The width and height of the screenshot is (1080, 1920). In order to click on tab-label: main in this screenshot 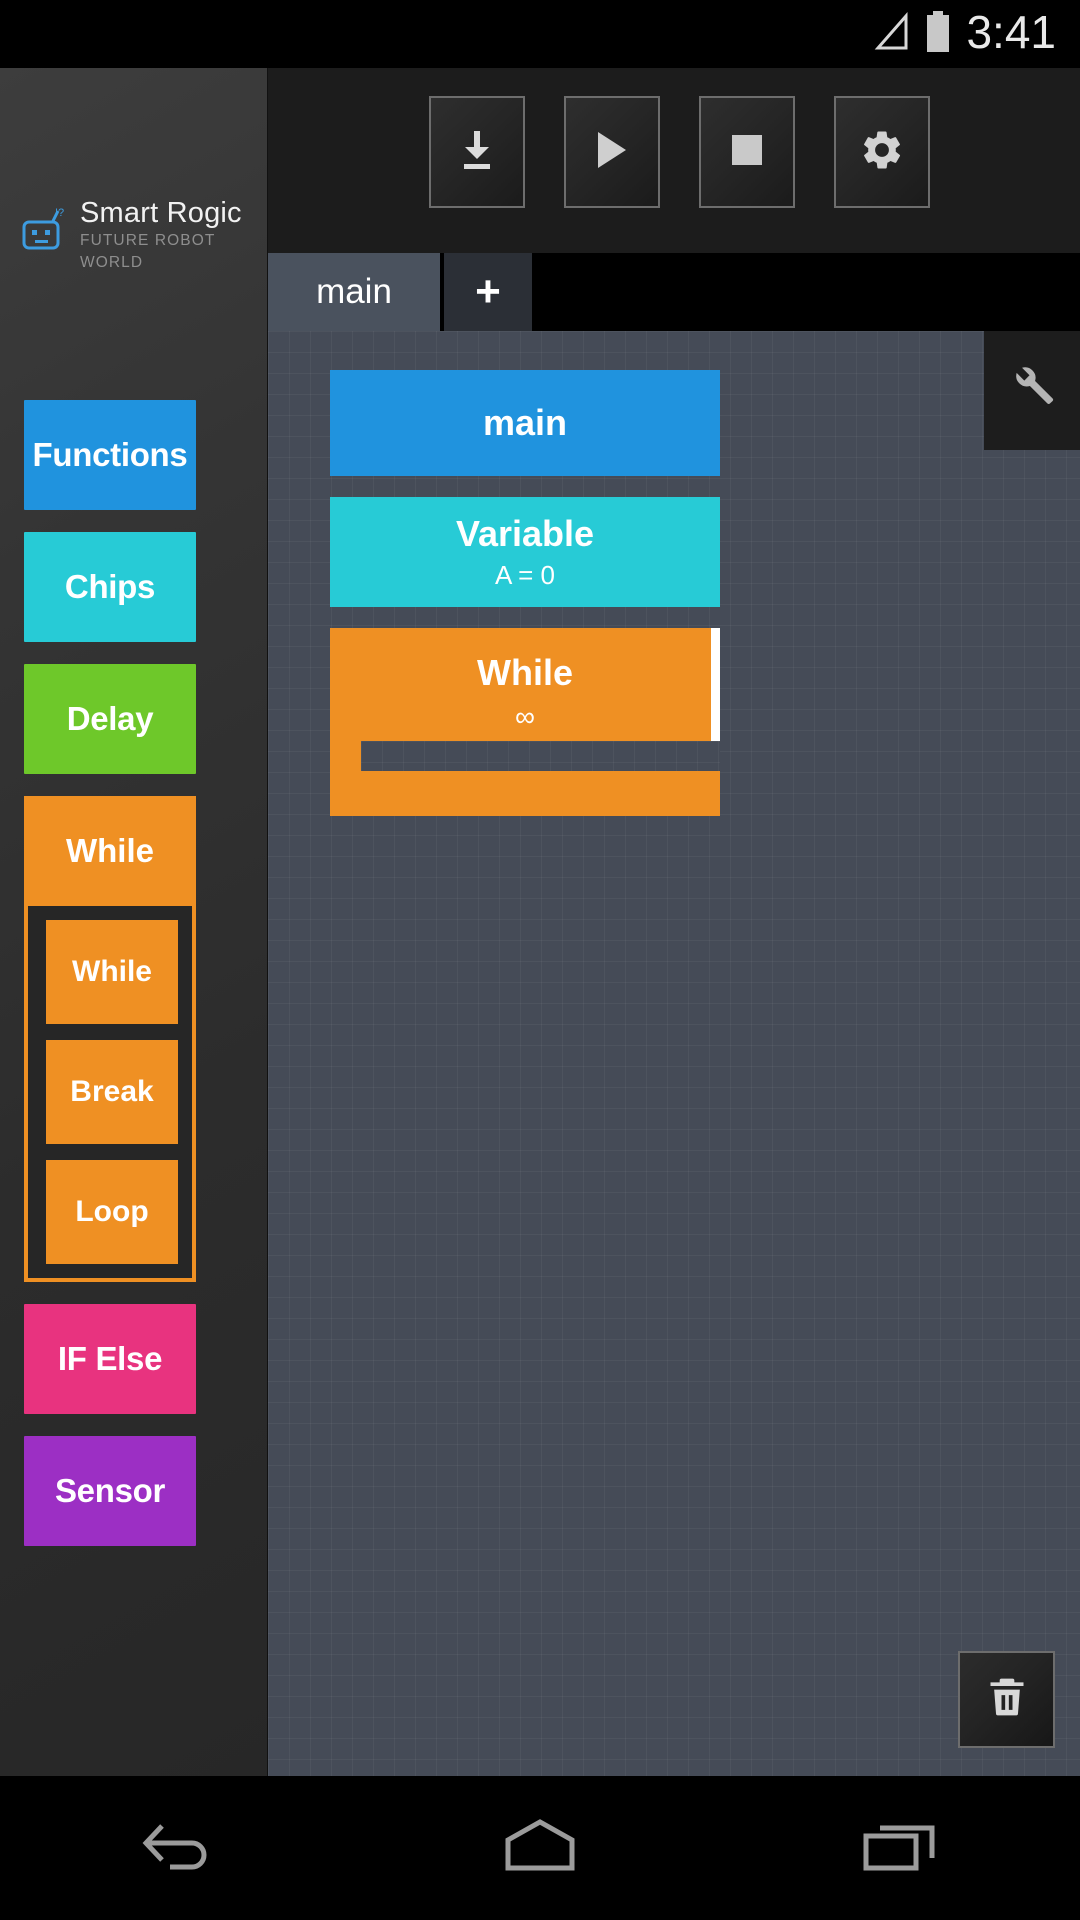, I will do `click(354, 291)`.